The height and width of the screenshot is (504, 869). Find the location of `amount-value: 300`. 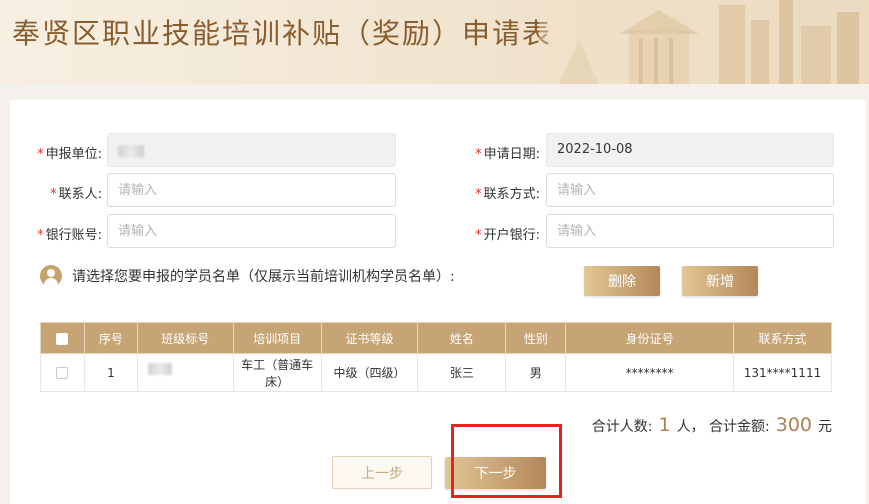

amount-value: 300 is located at coordinates (793, 425).